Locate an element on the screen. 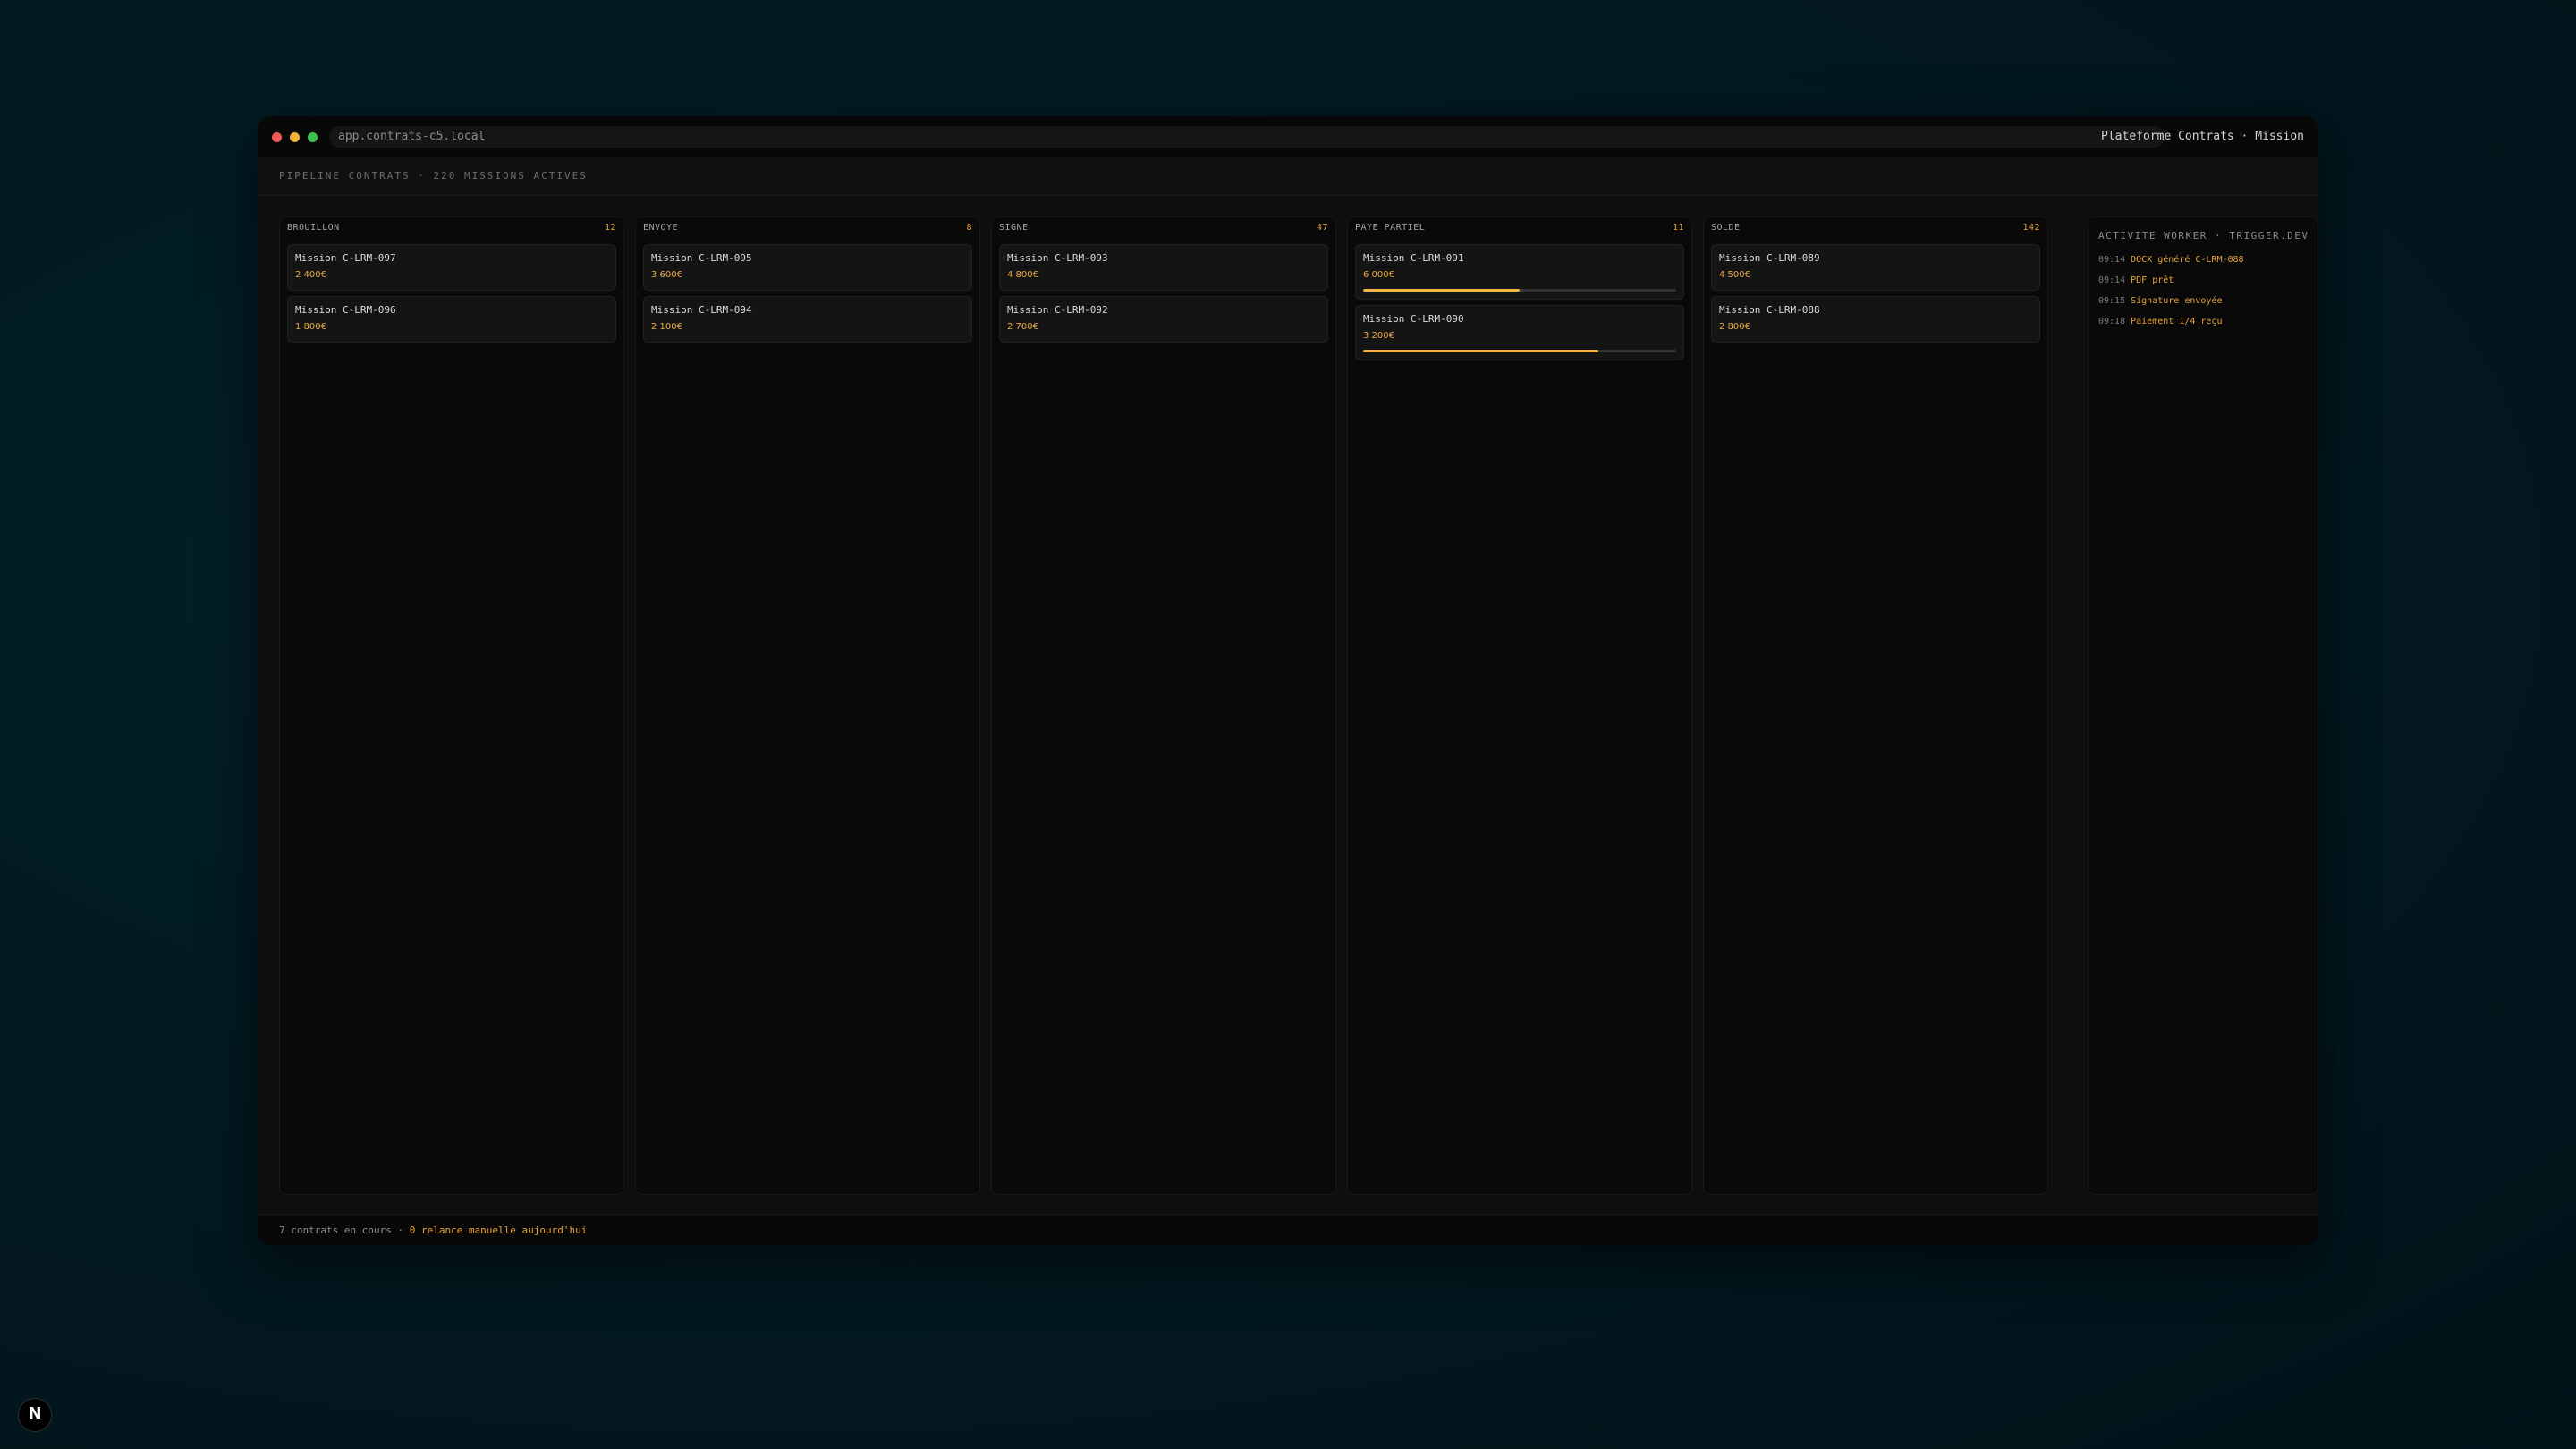 The width and height of the screenshot is (2576, 1449). activity-item: 09:14 DOCX généré C-LRM-088 is located at coordinates (2171, 260).